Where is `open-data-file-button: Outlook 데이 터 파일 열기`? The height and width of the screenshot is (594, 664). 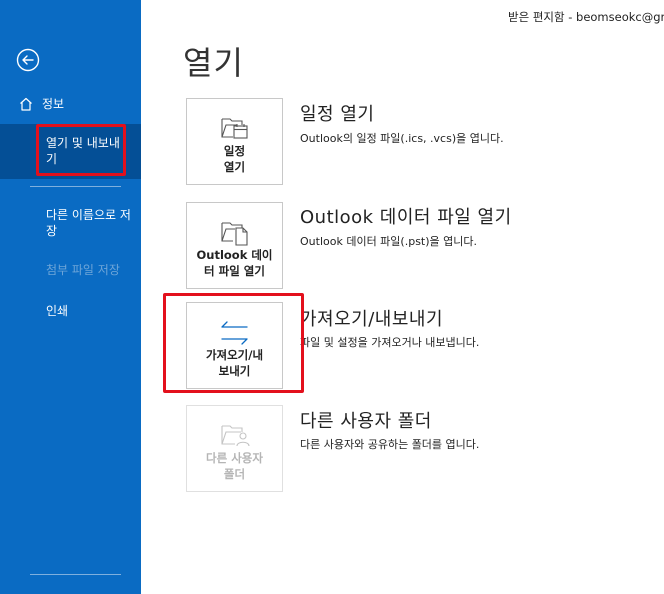
open-data-file-button: Outlook 데이 터 파일 열기 is located at coordinates (234, 245).